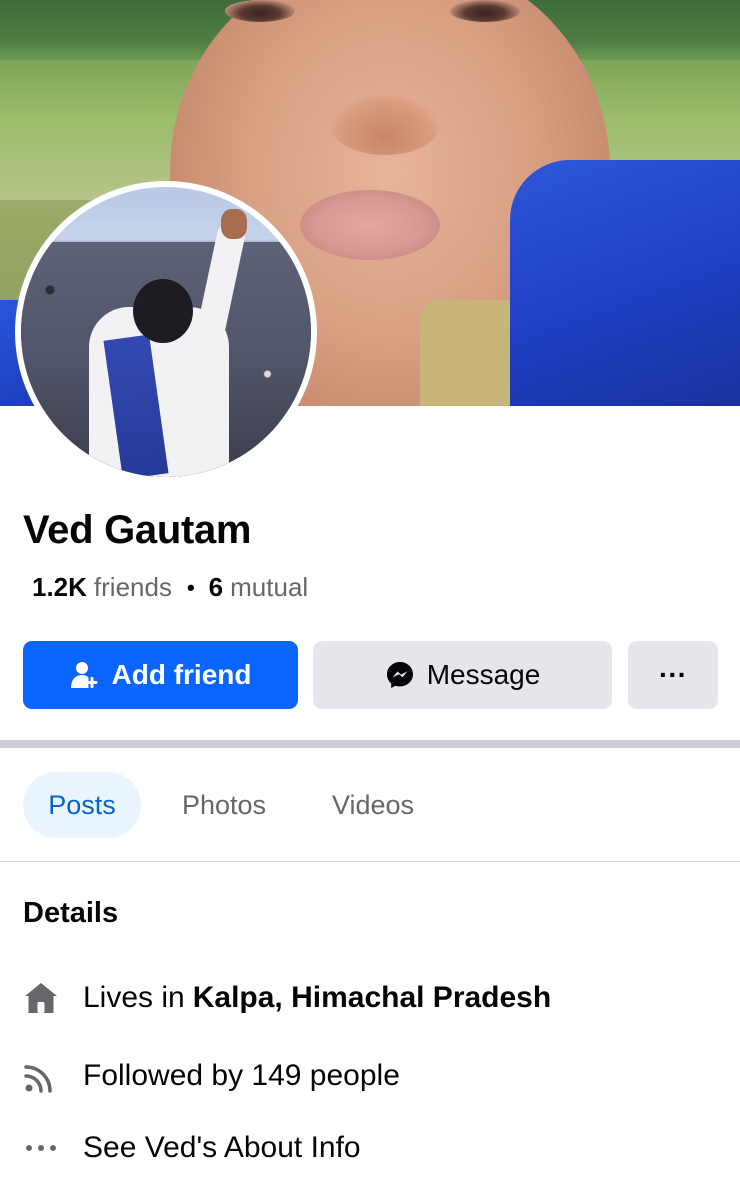  Describe the element at coordinates (625, 283) in the screenshot. I see `cover-scarf` at that location.